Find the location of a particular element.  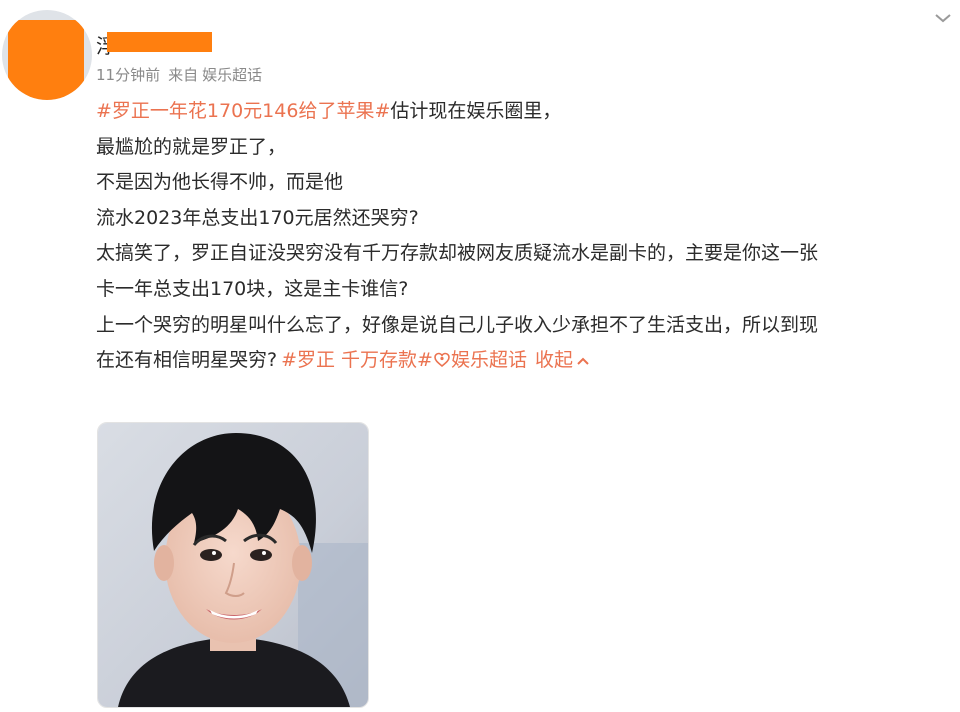

post-from-label: 来自 is located at coordinates (183, 75).